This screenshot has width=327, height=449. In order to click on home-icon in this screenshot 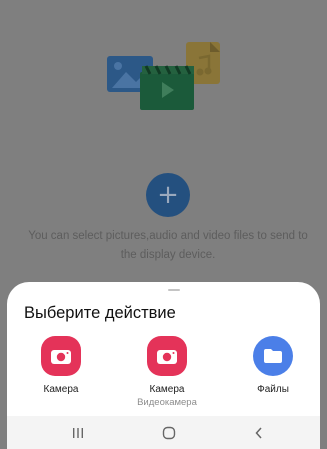, I will do `click(169, 433)`.